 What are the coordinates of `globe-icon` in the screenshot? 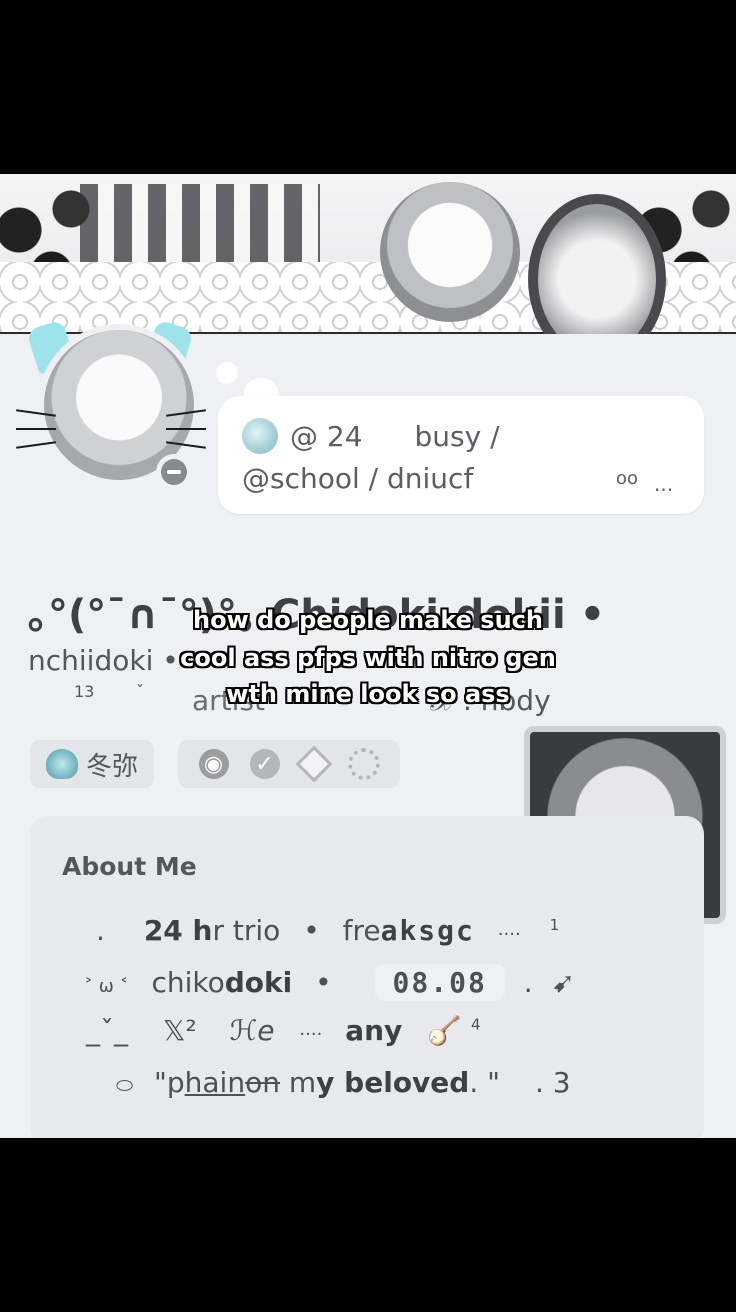 It's located at (260, 436).